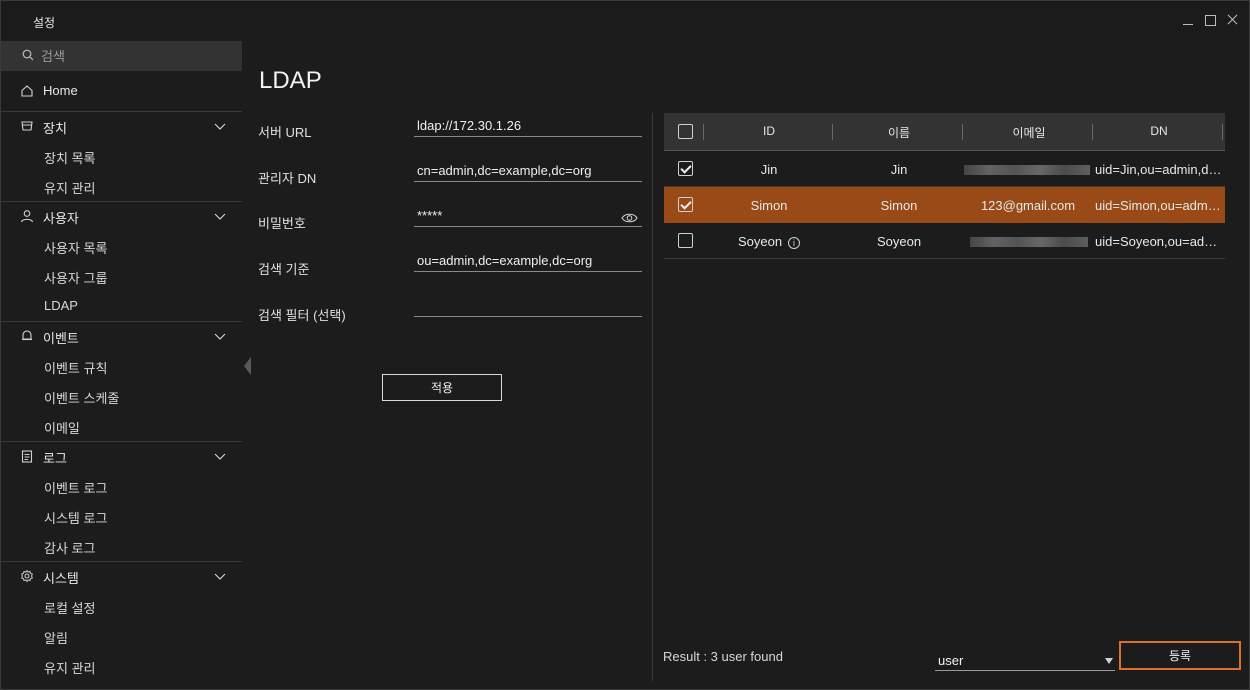 This screenshot has width=1250, height=690. I want to click on select-all-checkbox, so click(685, 131).